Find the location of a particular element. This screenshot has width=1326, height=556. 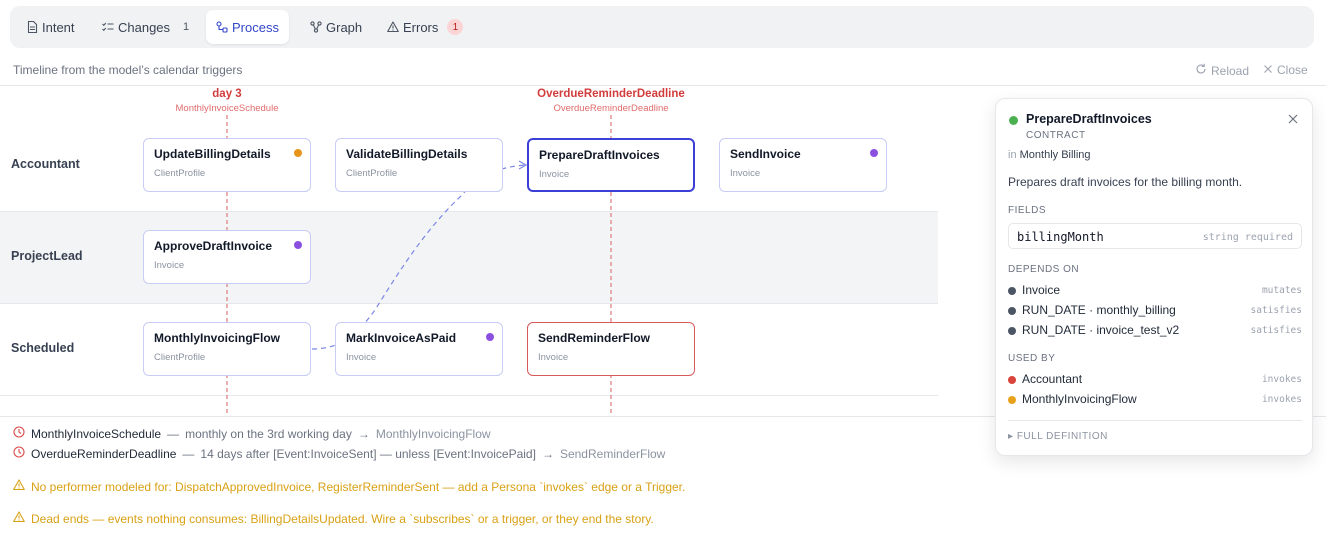

panel-context: in Monthly Billing is located at coordinates (1049, 155).